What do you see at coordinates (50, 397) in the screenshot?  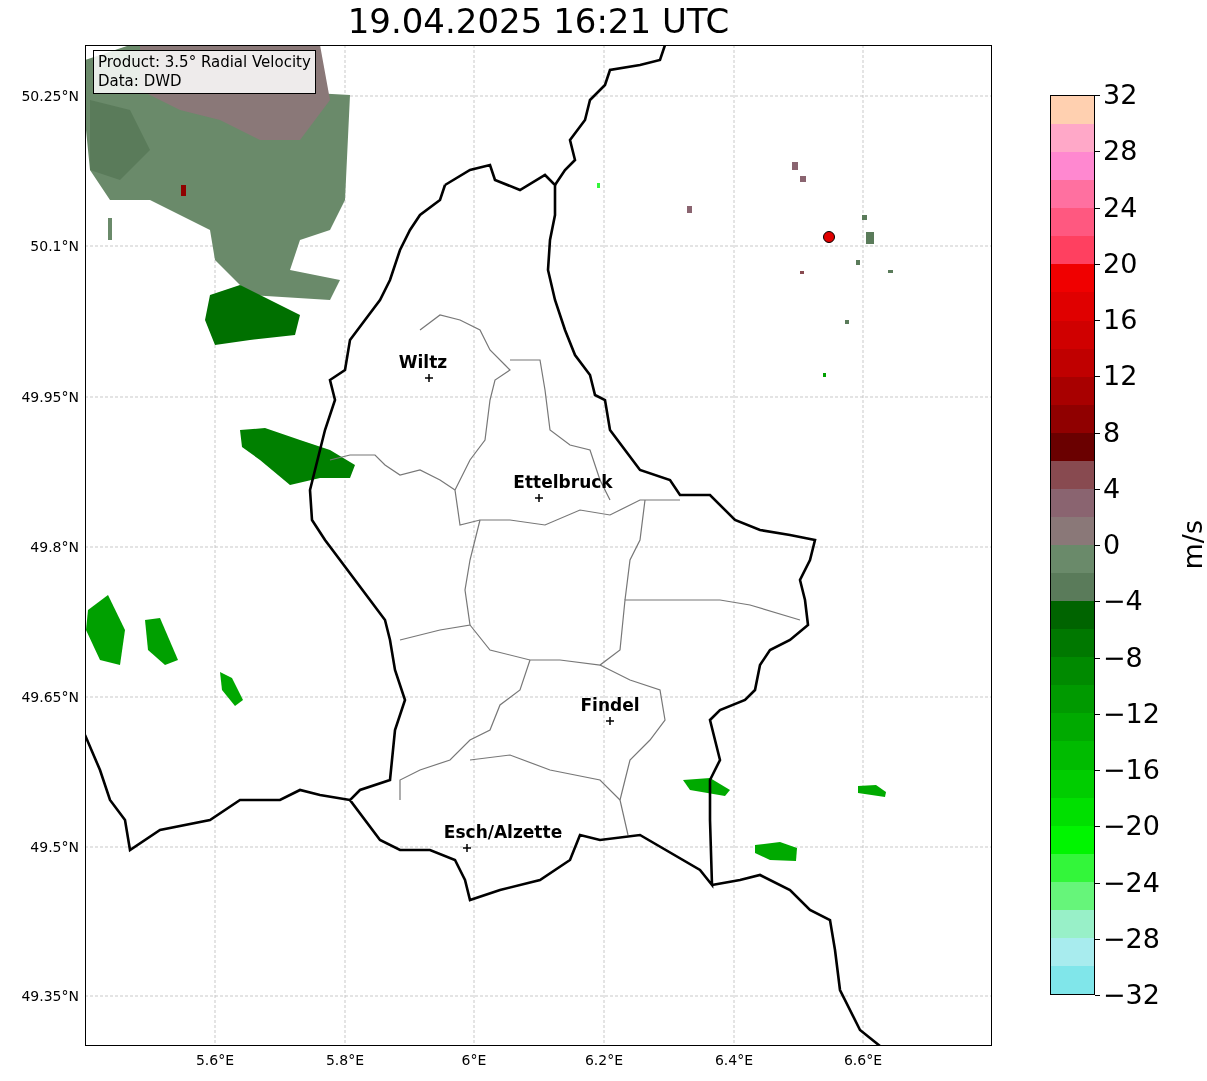 I see `latitude-tick-label: 49.95°N` at bounding box center [50, 397].